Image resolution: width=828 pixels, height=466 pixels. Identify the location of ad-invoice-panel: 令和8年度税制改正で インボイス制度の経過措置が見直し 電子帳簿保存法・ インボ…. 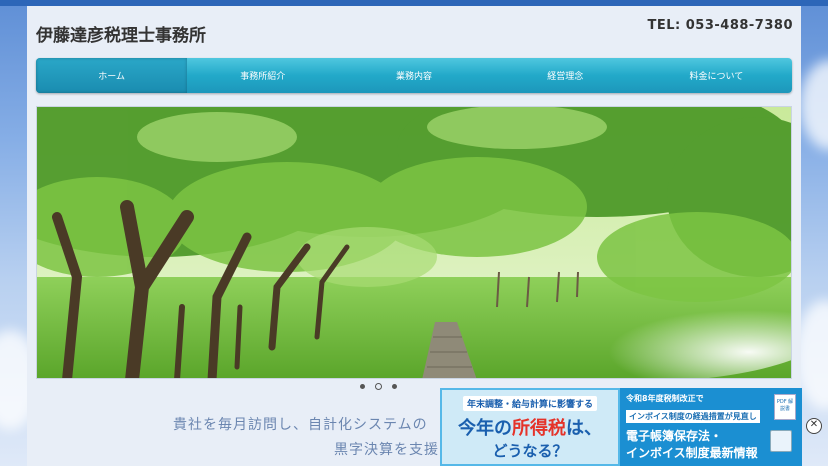
(711, 427).